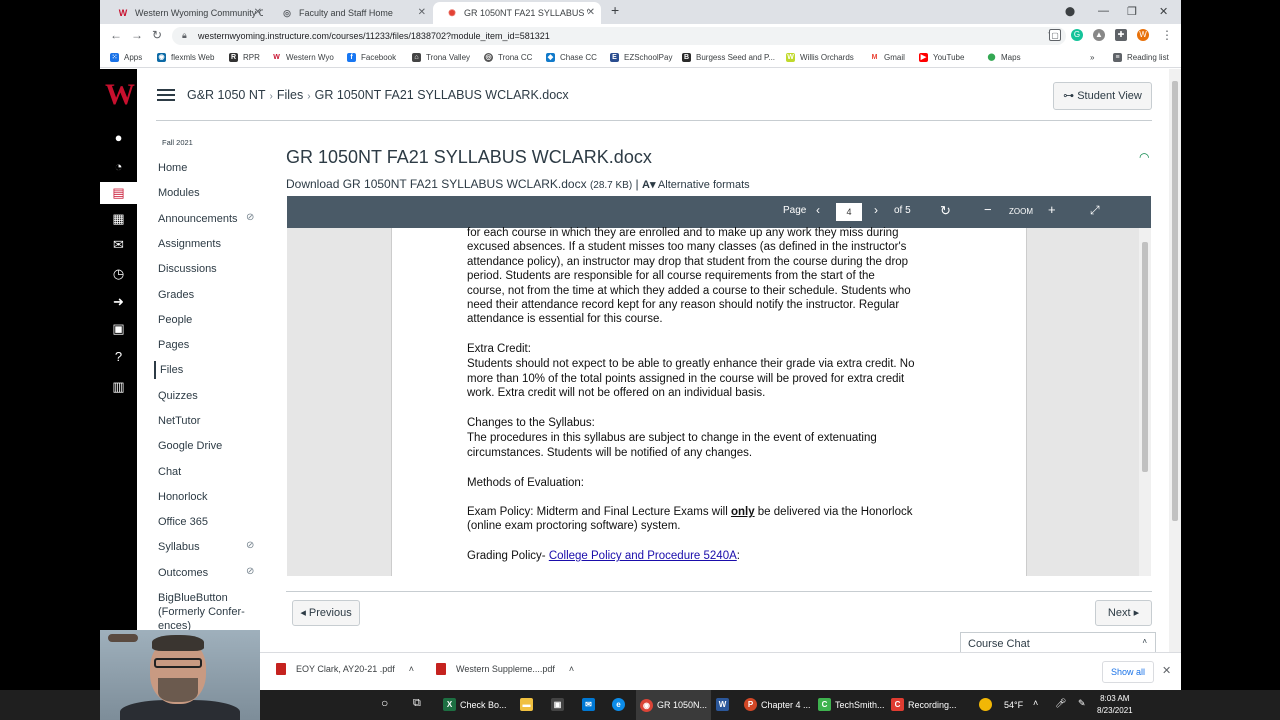 The height and width of the screenshot is (720, 1280). What do you see at coordinates (185, 57) in the screenshot?
I see `bookmark-flexmls: ◉ flexmls Web` at bounding box center [185, 57].